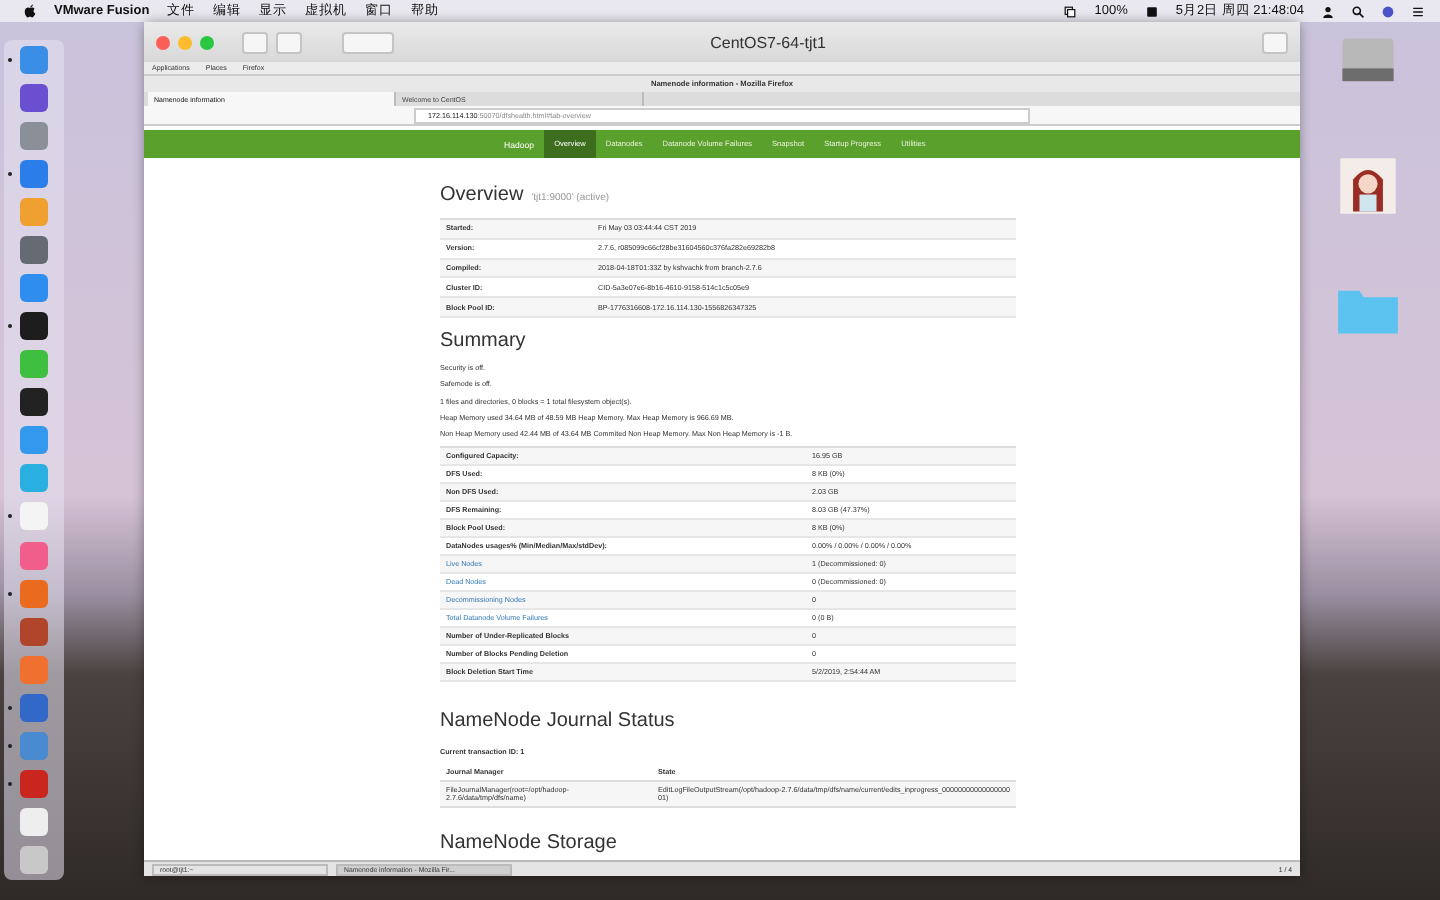 This screenshot has width=1440, height=900. Describe the element at coordinates (30, 11) in the screenshot. I see `apple-icon` at that location.